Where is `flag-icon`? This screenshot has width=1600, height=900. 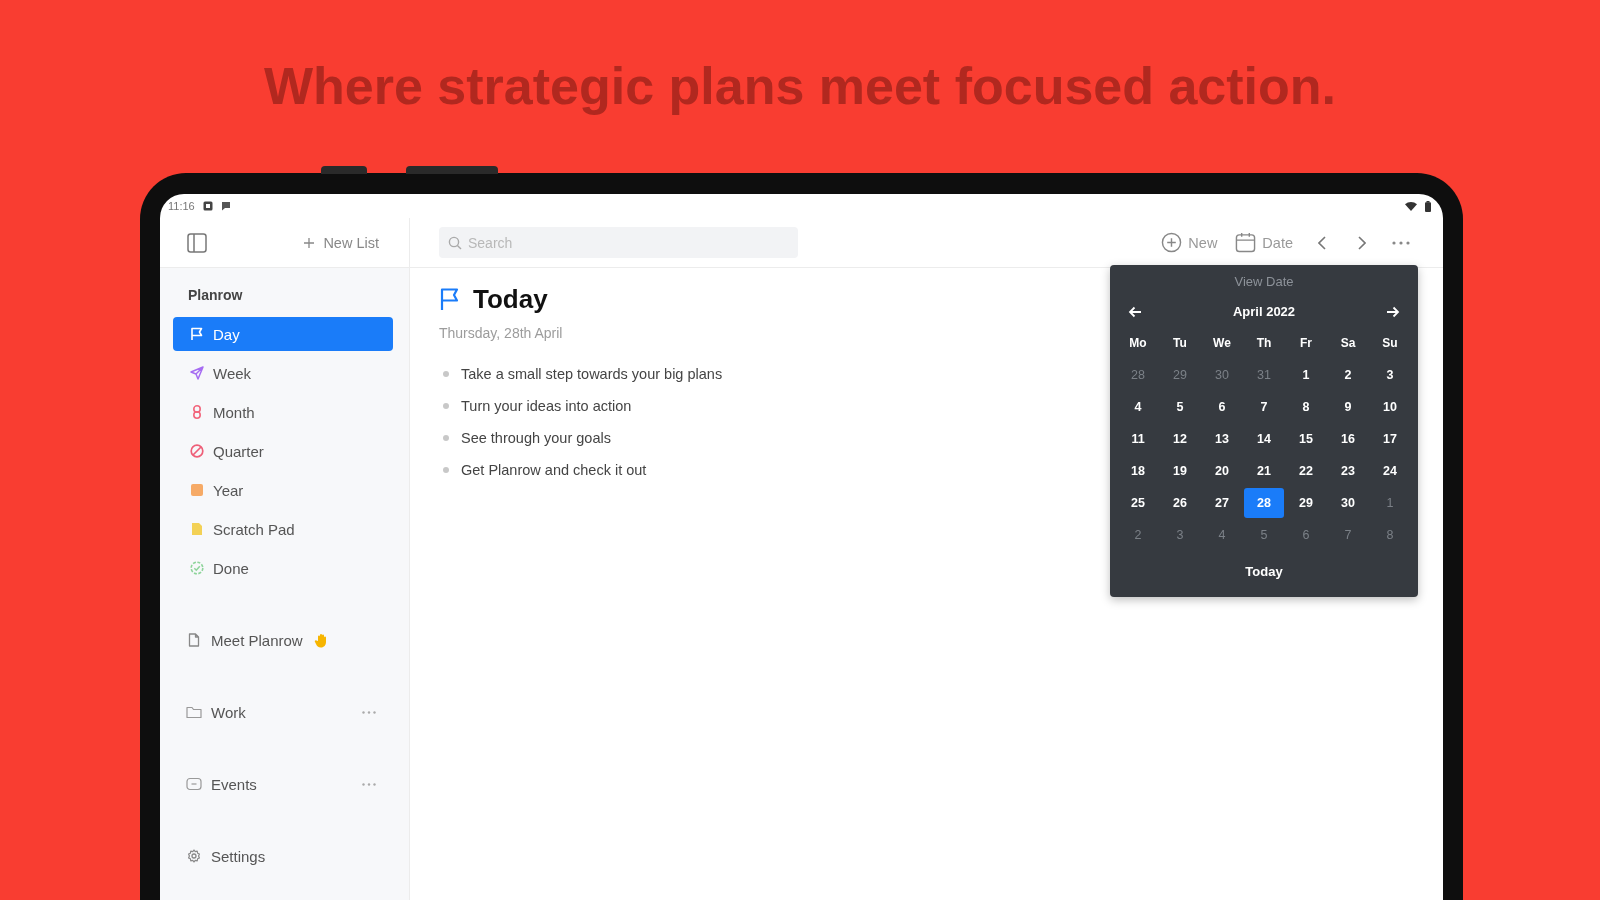 flag-icon is located at coordinates (450, 299).